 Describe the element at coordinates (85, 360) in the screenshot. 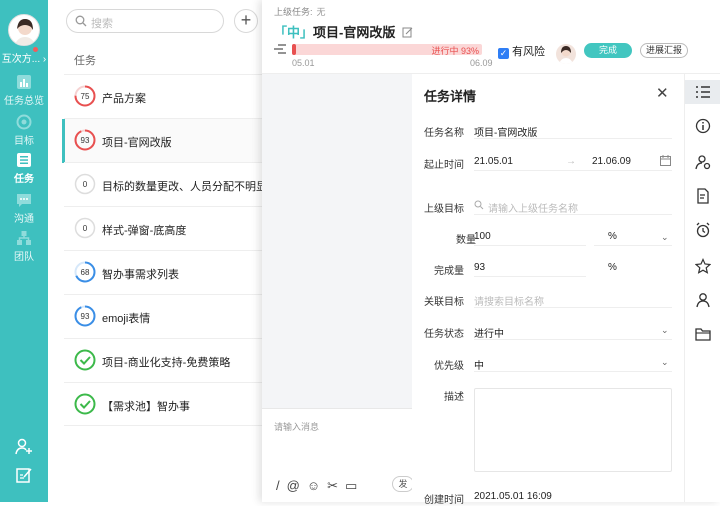

I see `check-circle-icon` at that location.